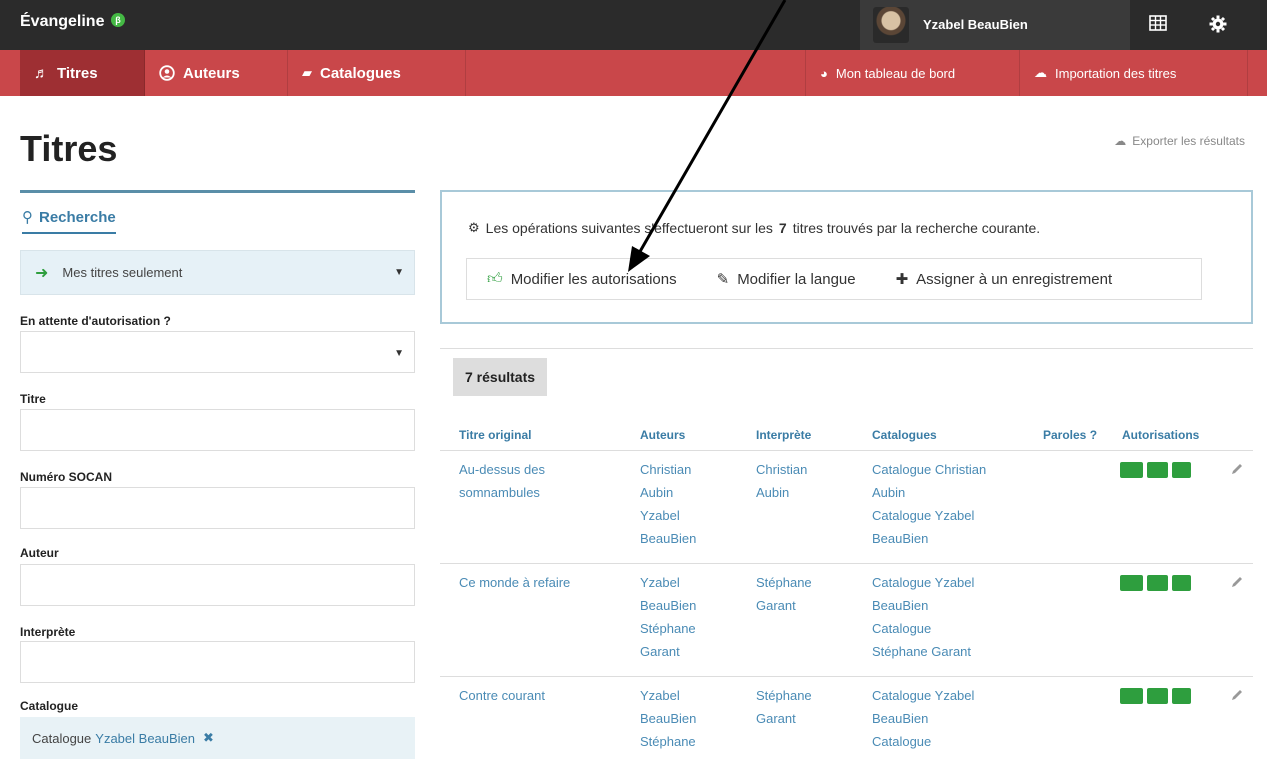 The width and height of the screenshot is (1267, 761). I want to click on row-2-author-link: Garant, so click(668, 651).